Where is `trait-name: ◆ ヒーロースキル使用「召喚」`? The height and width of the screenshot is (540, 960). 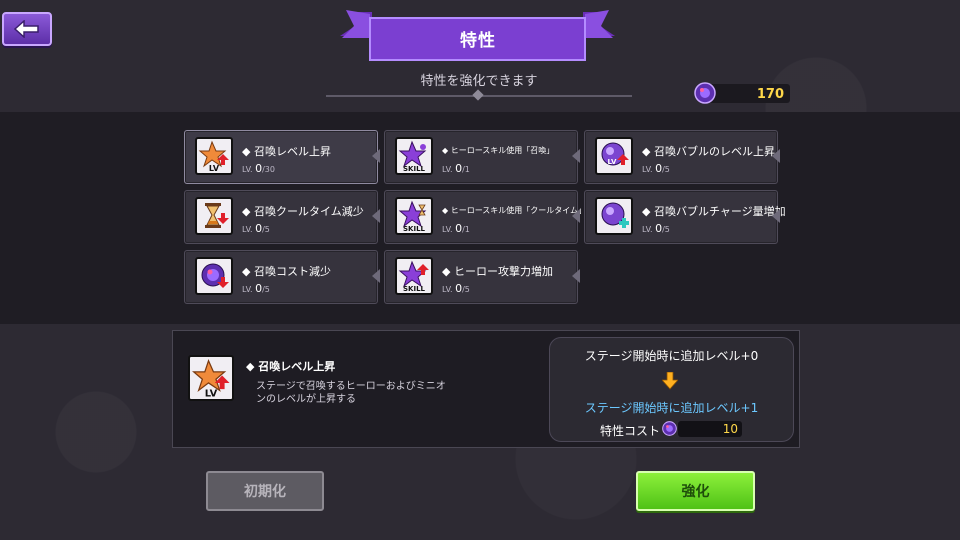
trait-name: ◆ ヒーロースキル使用「召喚」 is located at coordinates (498, 150).